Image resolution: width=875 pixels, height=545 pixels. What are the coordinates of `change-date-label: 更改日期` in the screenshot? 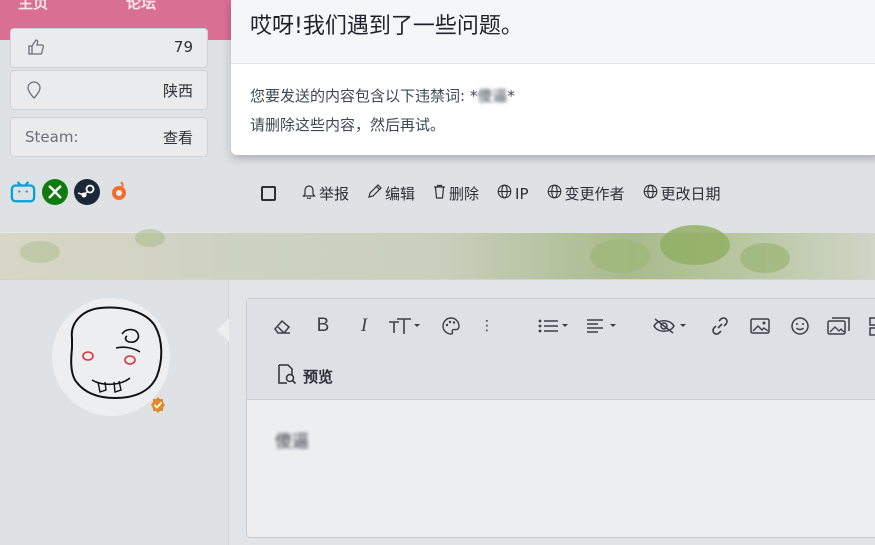 It's located at (690, 194).